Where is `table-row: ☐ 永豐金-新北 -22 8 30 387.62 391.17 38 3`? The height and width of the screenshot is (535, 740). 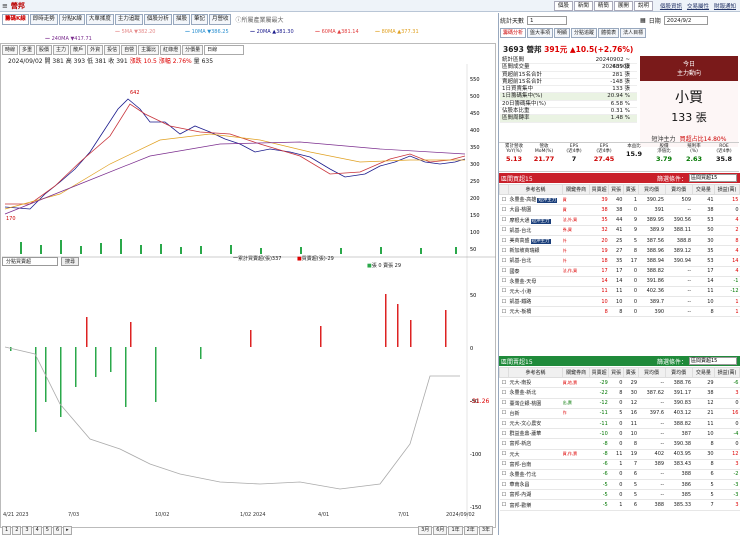 table-row: ☐ 永豐金-新北 -22 8 30 387.62 391.17 38 3 is located at coordinates (619, 393).